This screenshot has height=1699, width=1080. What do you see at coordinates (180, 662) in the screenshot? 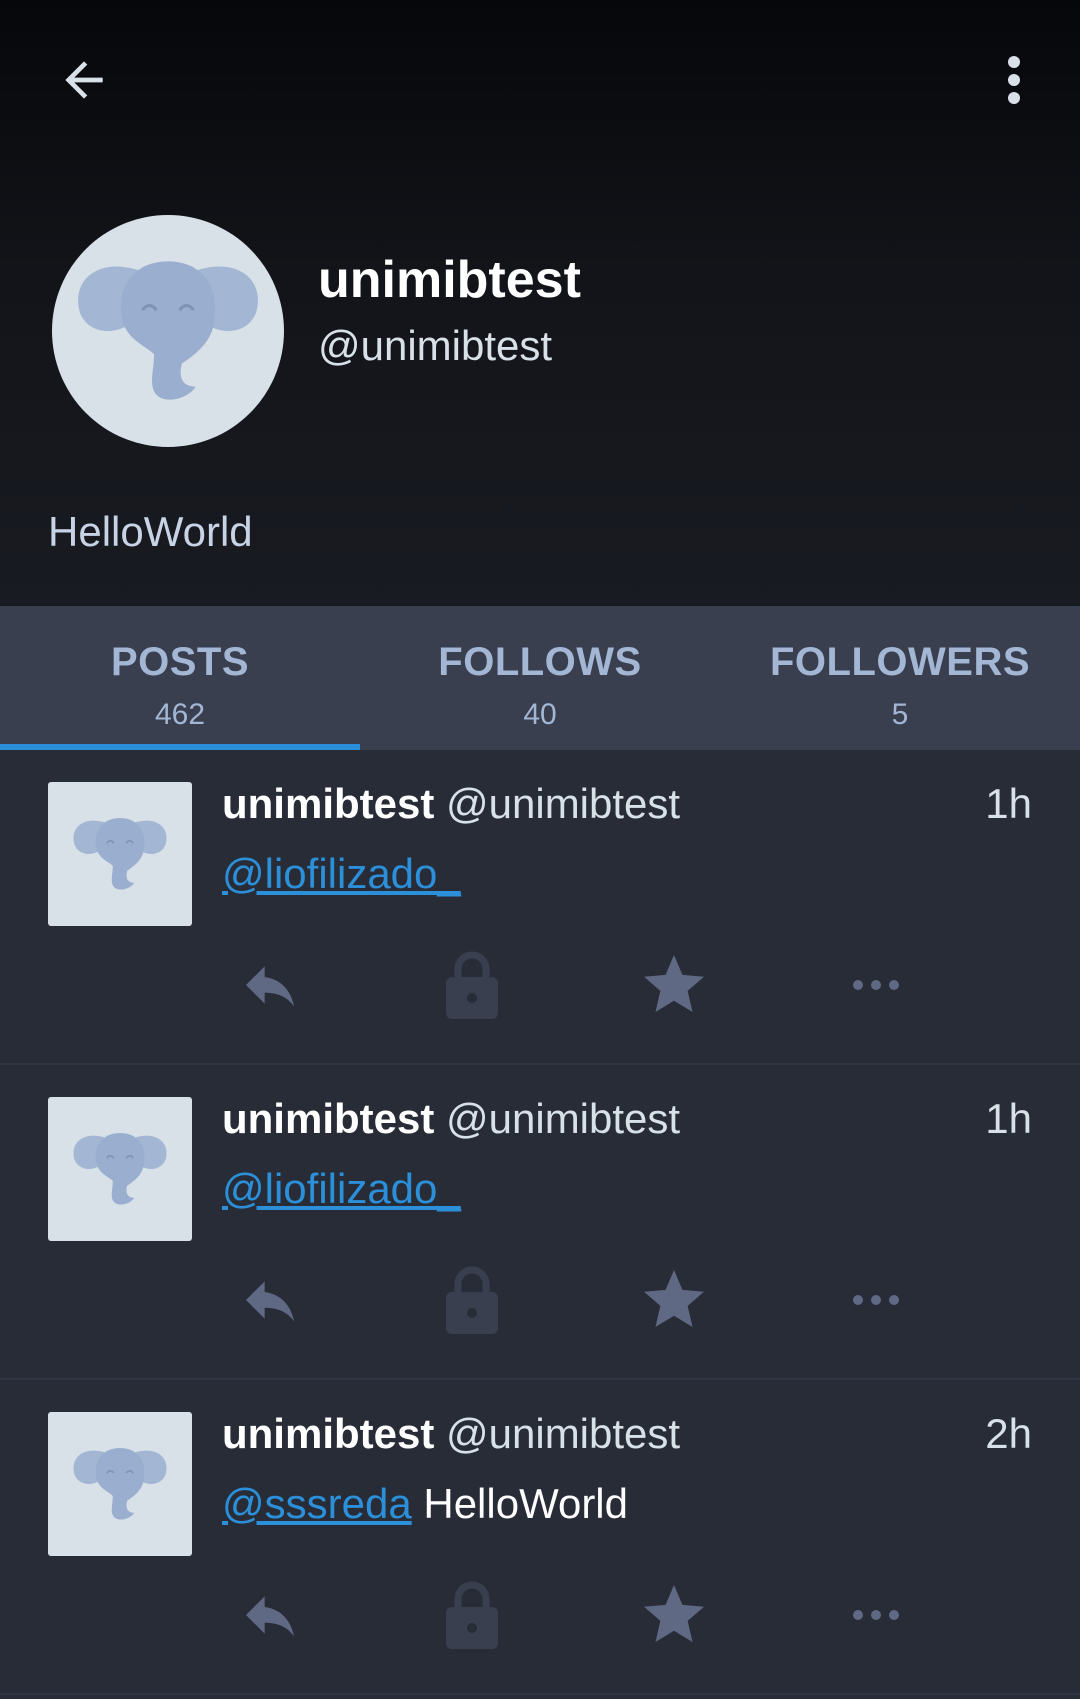
I see `tab-label: POSTS` at bounding box center [180, 662].